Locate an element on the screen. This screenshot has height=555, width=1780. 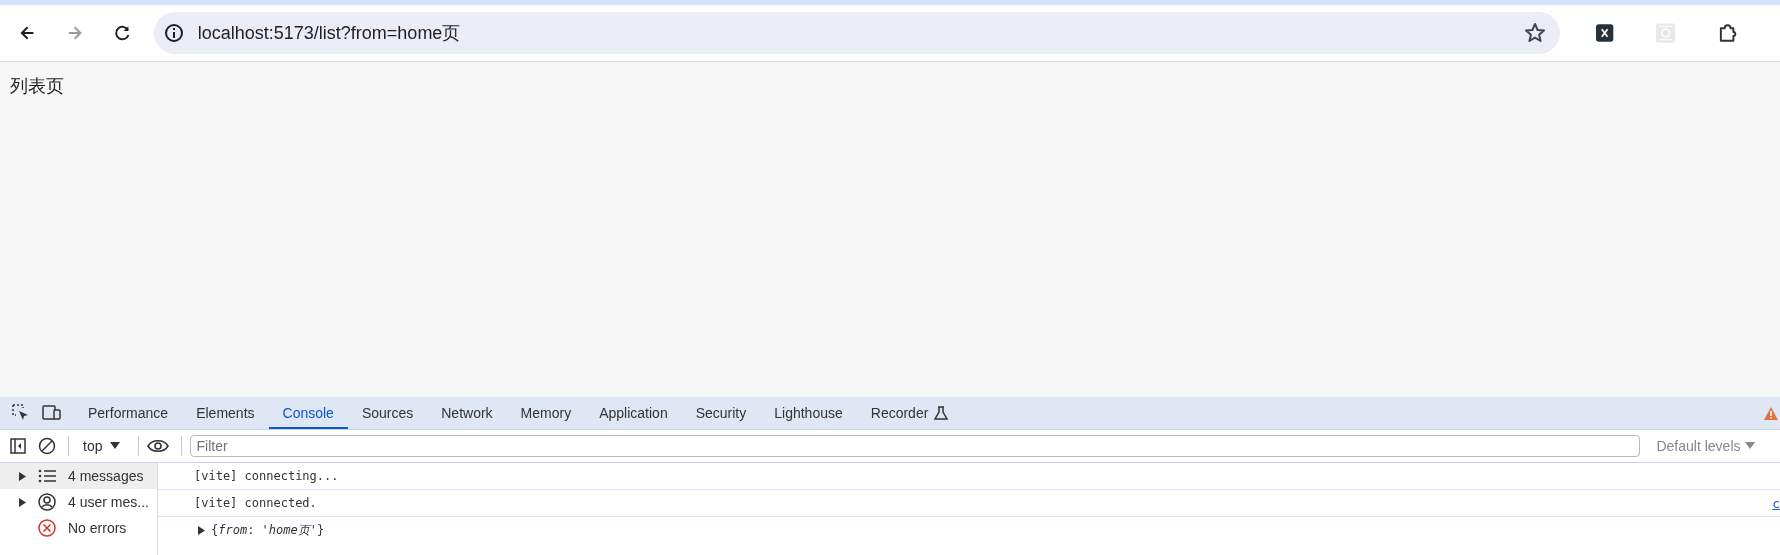
element-picker-icon is located at coordinates (21, 413).